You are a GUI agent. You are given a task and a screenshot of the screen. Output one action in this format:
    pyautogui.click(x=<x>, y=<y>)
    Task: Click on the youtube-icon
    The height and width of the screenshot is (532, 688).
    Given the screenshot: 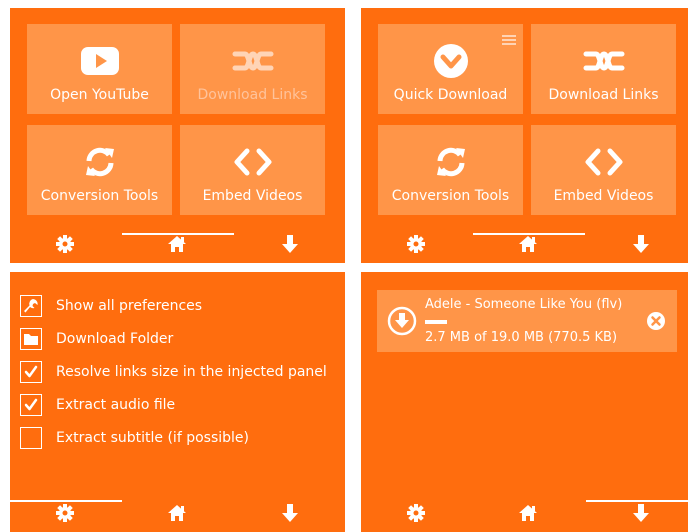 What is the action you would take?
    pyautogui.click(x=99, y=61)
    